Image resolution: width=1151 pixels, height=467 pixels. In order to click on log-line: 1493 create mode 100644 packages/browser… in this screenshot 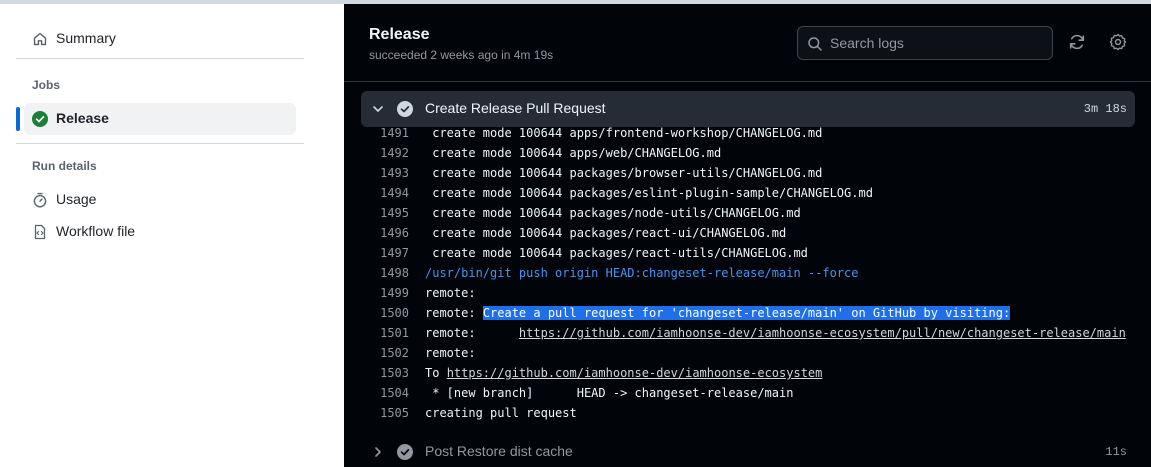, I will do `click(747, 173)`.